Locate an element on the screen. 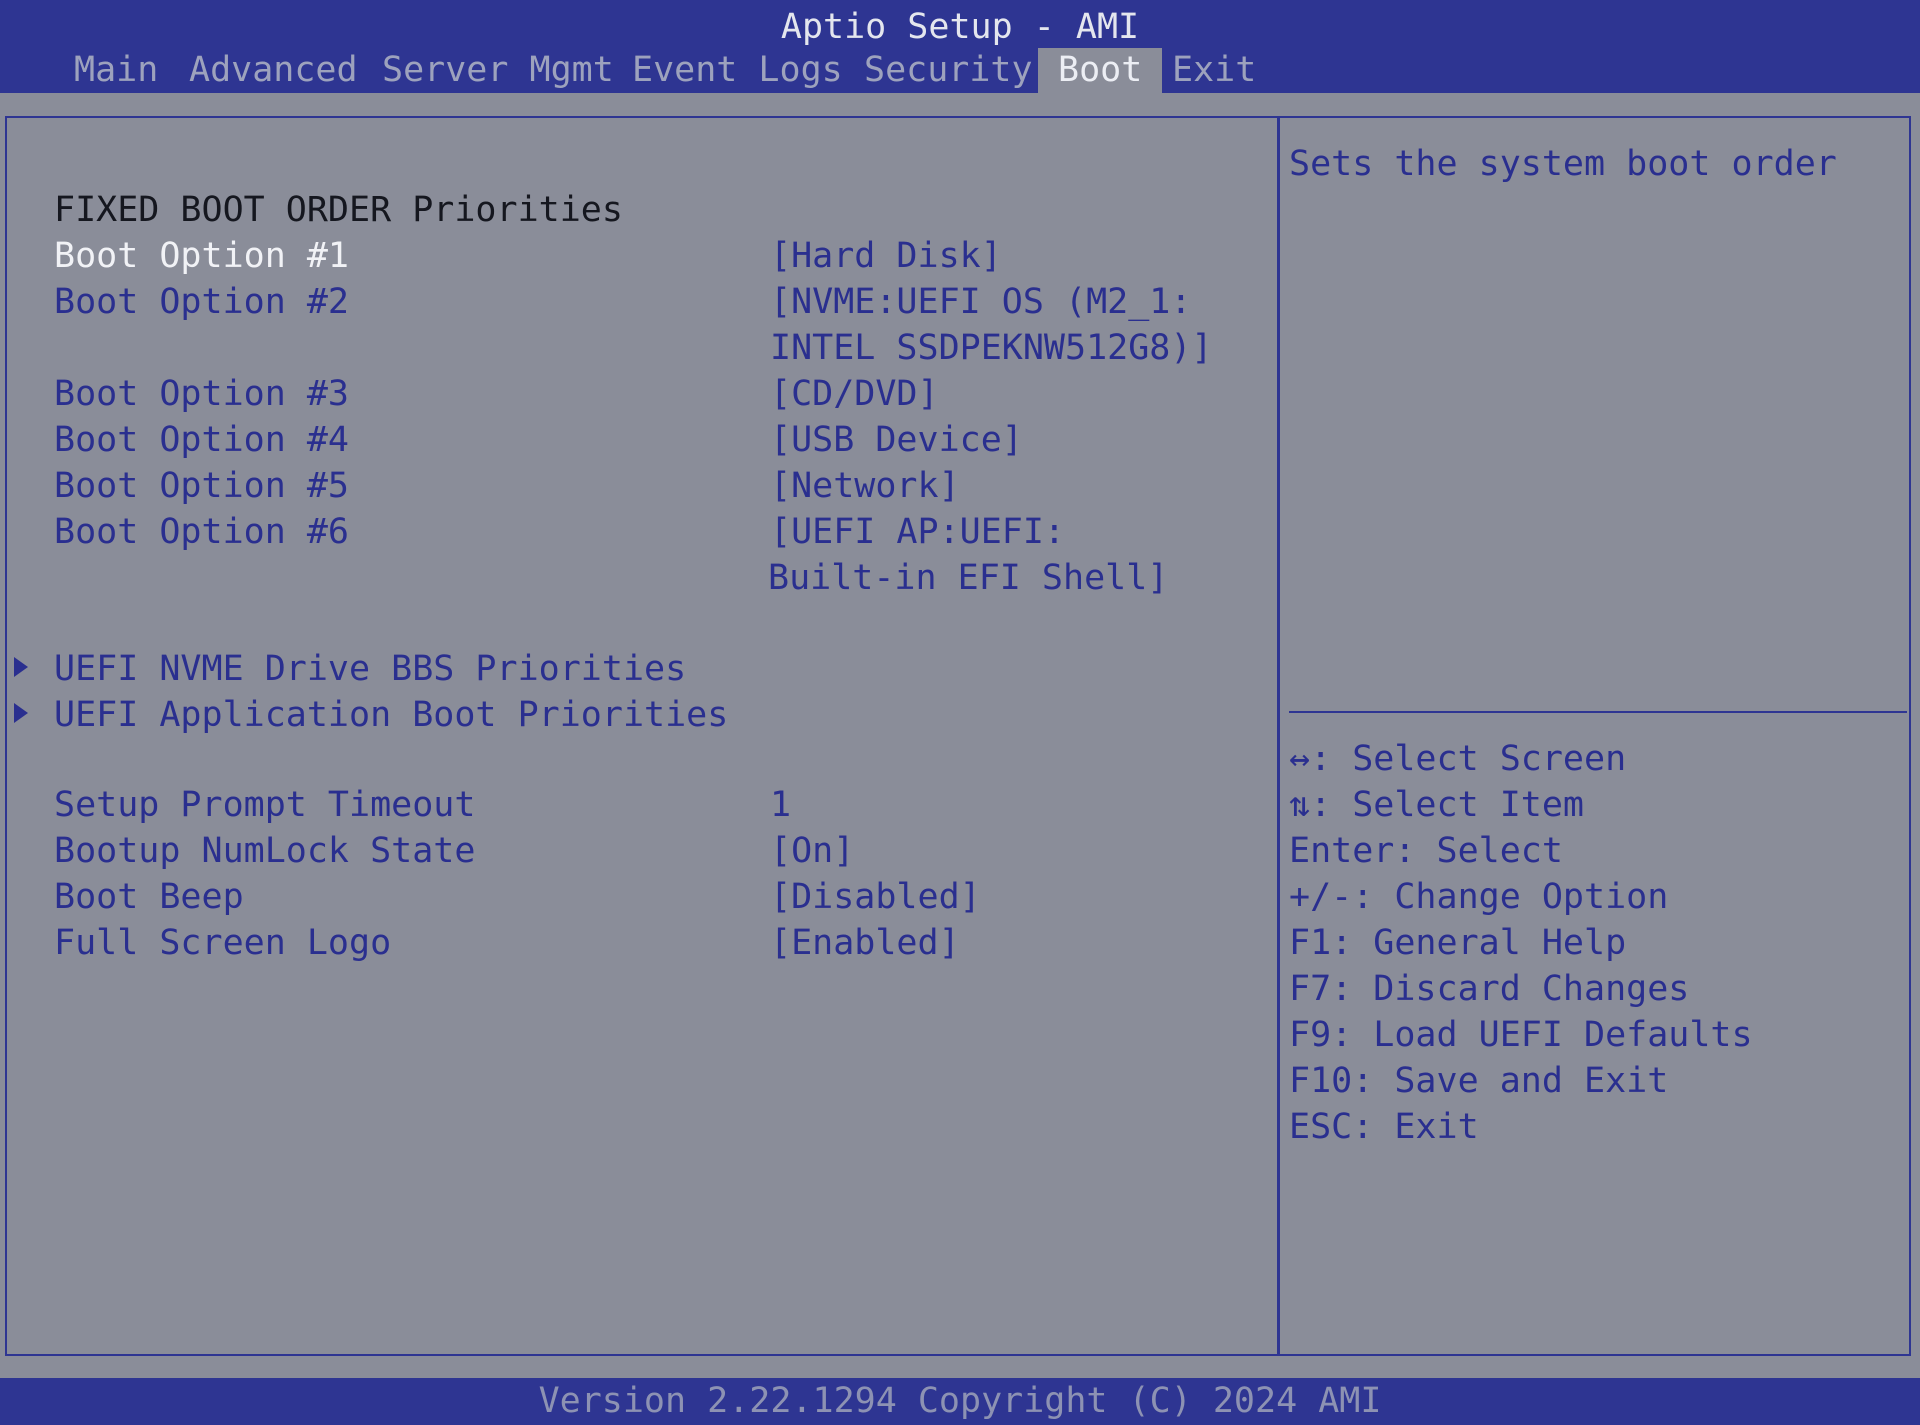 The width and height of the screenshot is (1920, 1425). boot-option-5-label: Boot Option #5 is located at coordinates (201, 486).